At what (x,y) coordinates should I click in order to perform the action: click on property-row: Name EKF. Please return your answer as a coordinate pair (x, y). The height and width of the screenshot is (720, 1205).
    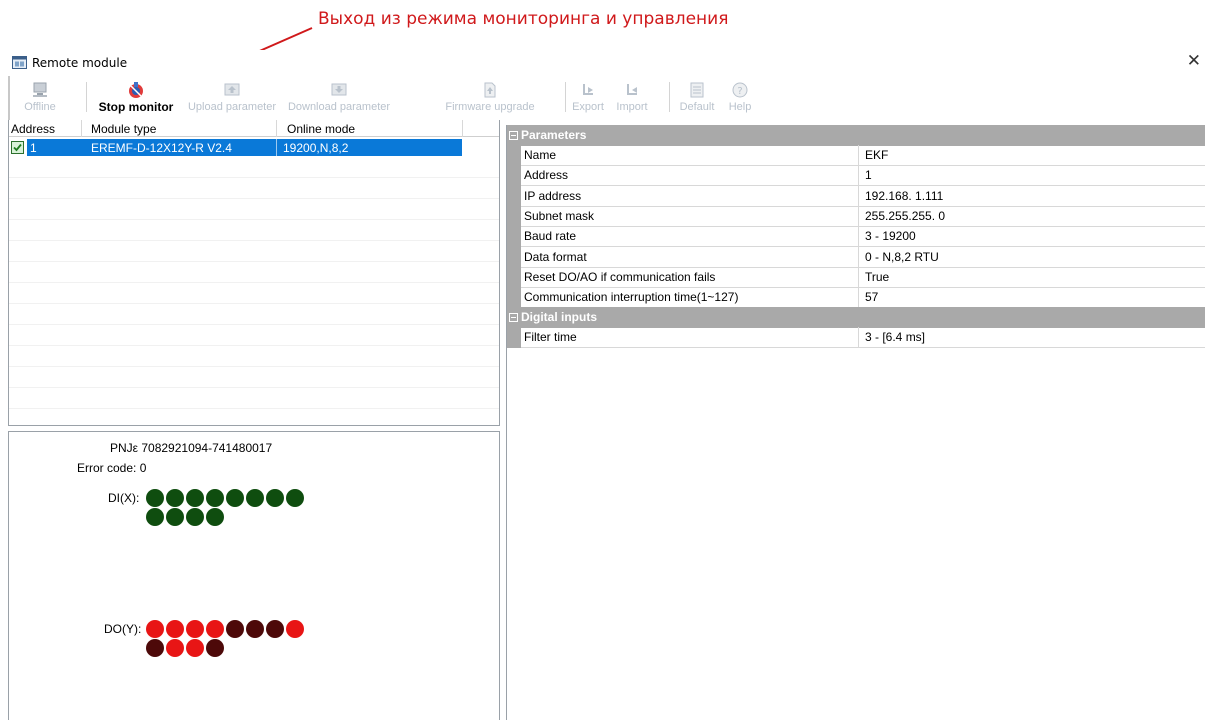
    Looking at the image, I should click on (856, 155).